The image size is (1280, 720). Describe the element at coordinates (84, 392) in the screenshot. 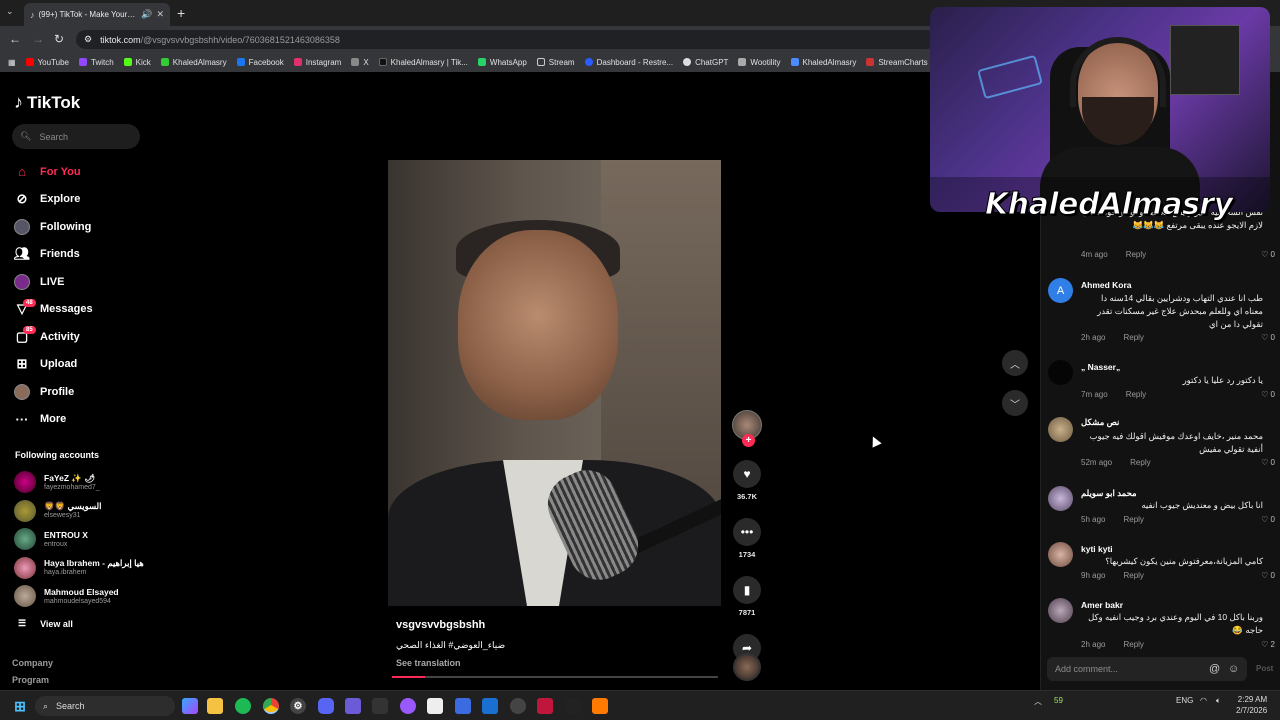

I see `nav-profile: Profile` at that location.